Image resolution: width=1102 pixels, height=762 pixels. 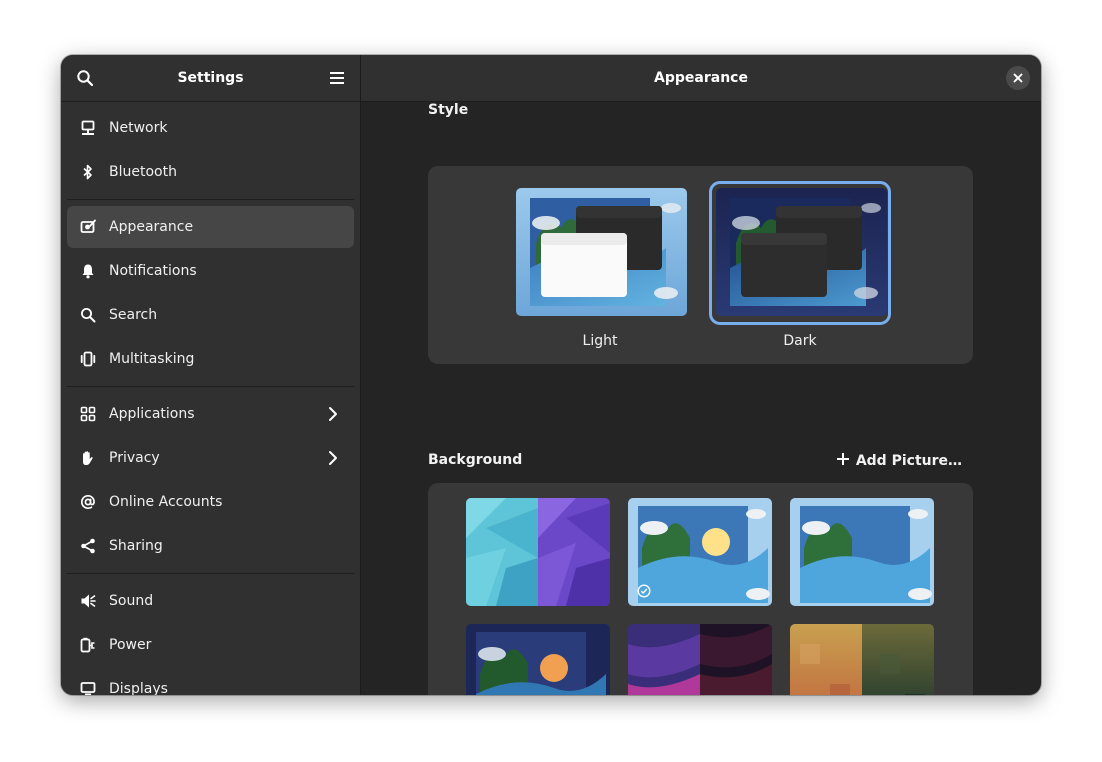 I want to click on style-card: Light Dark, so click(x=700, y=265).